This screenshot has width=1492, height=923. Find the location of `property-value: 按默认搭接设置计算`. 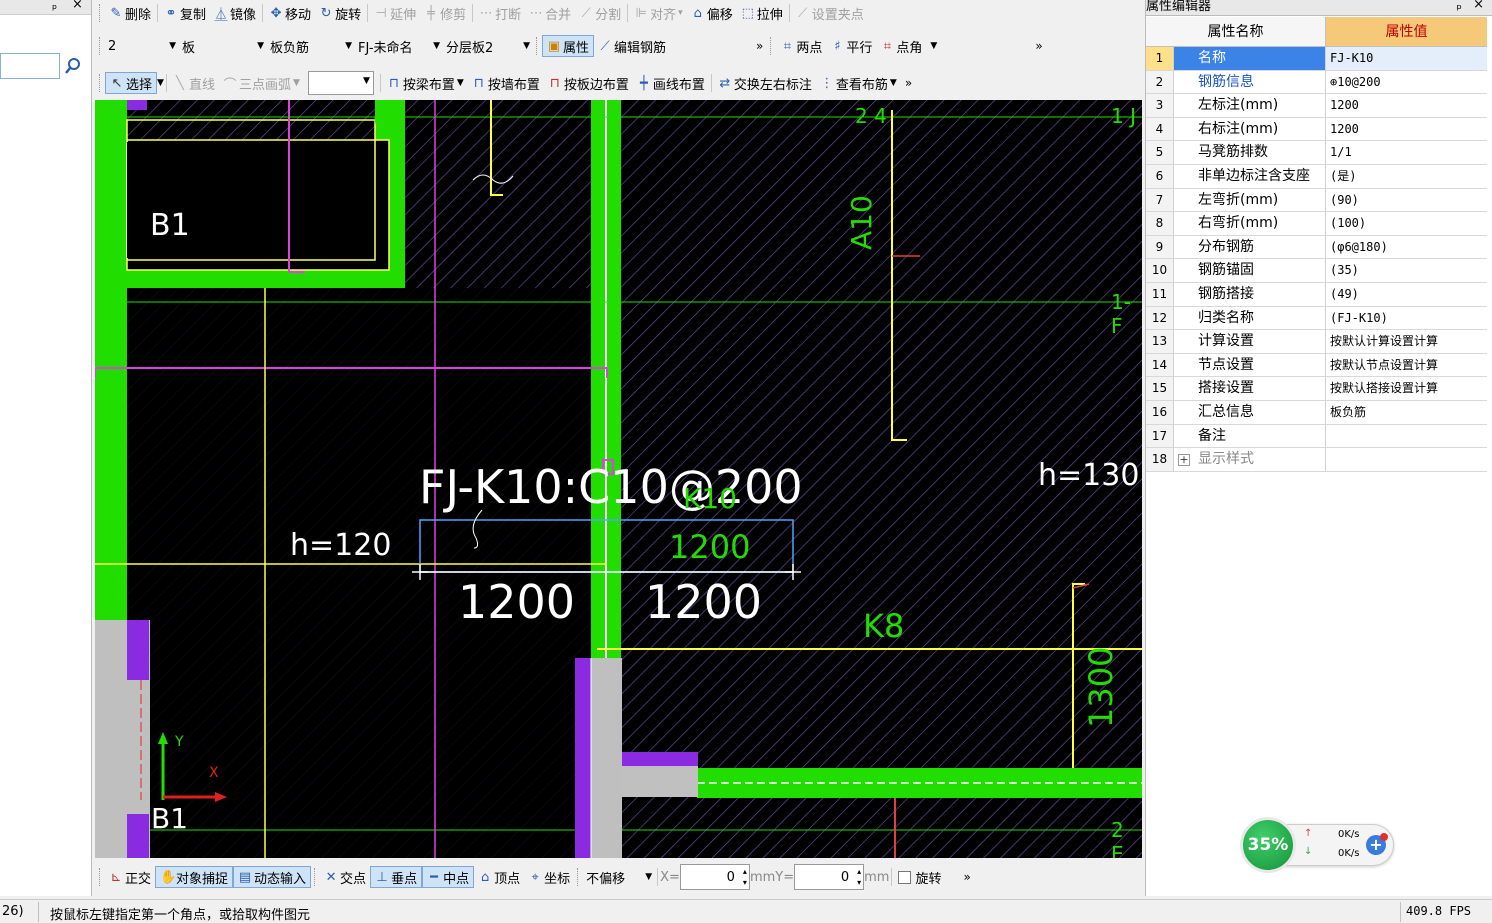

property-value: 按默认搭接设置计算 is located at coordinates (1406, 388).